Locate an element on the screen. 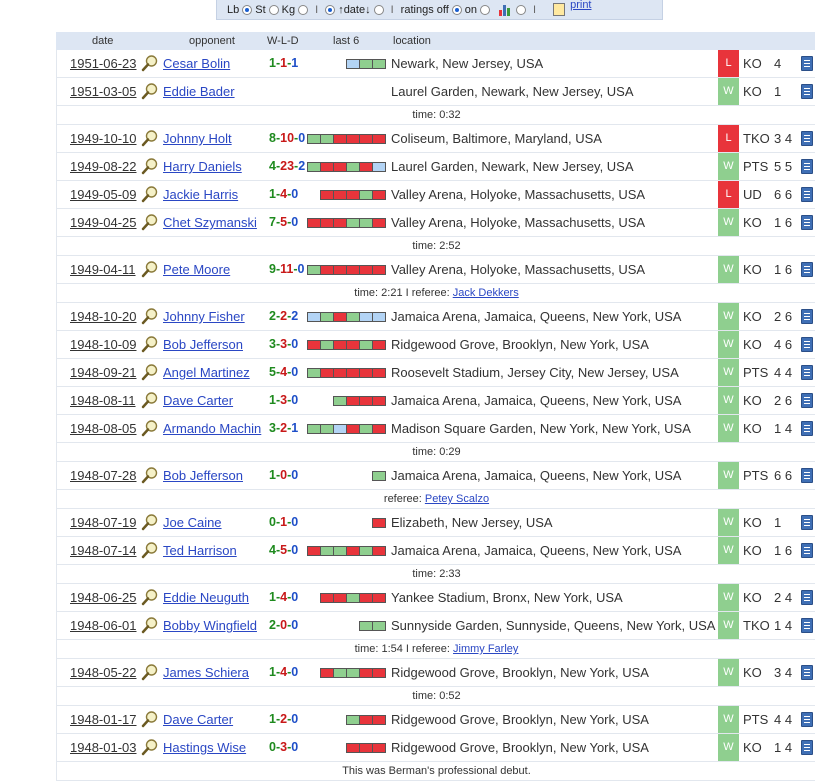  bout-date-link: 1948-07-14 is located at coordinates (103, 550).